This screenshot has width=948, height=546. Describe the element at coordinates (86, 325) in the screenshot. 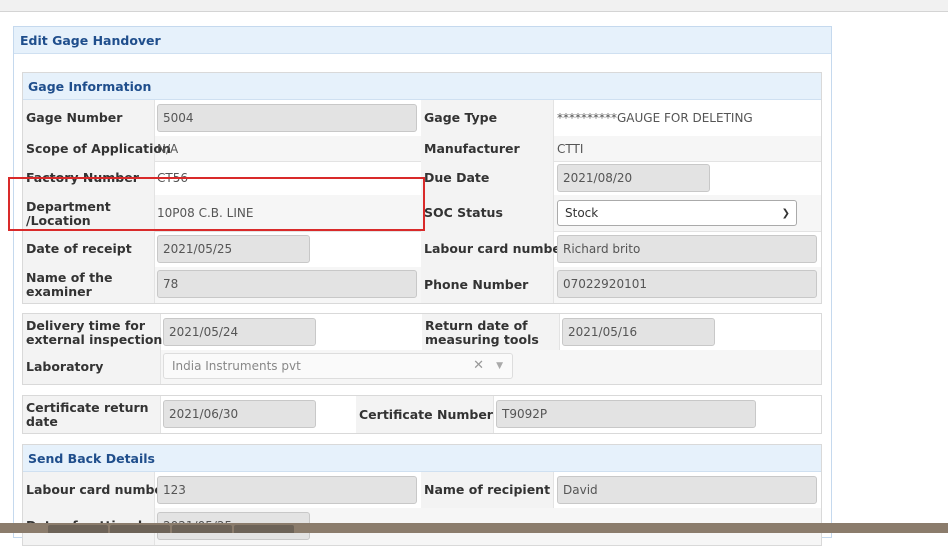

I see `delivery-label-line1: Delivery time for` at that location.